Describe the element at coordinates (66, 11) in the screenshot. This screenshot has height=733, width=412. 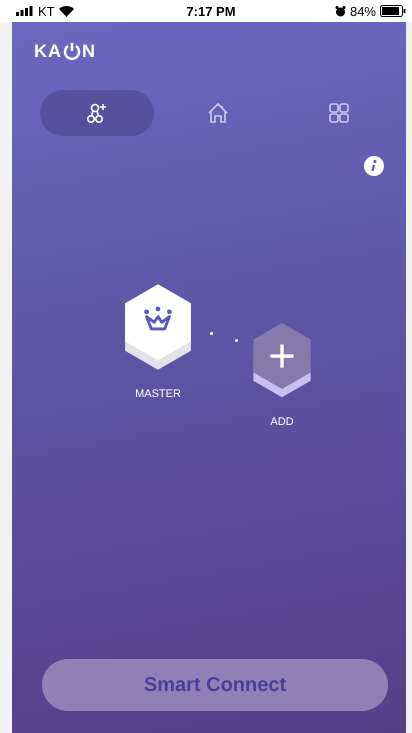
I see `wifi-icon` at that location.